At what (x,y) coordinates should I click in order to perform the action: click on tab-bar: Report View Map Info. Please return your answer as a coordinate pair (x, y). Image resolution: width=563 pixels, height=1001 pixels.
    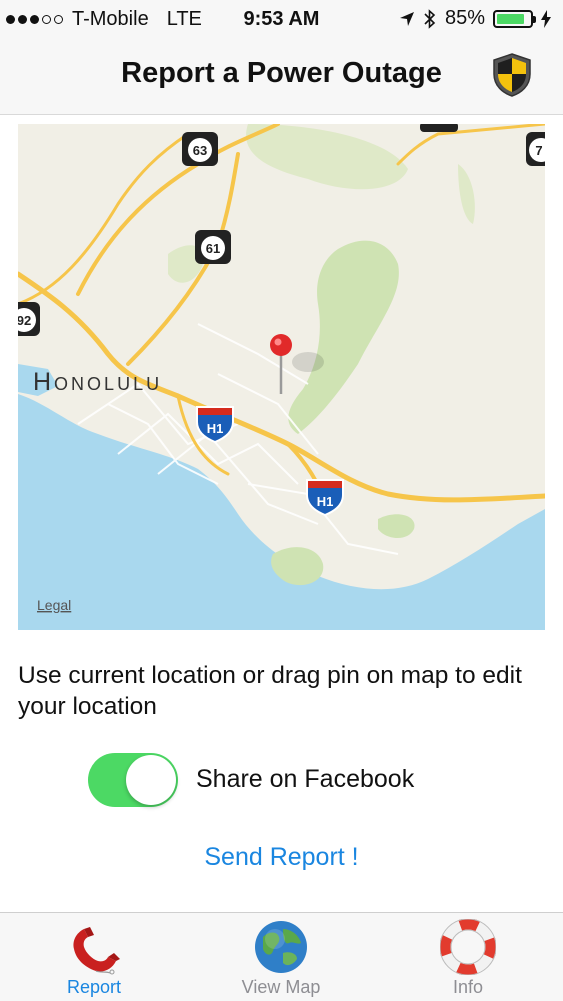
    Looking at the image, I should click on (281, 956).